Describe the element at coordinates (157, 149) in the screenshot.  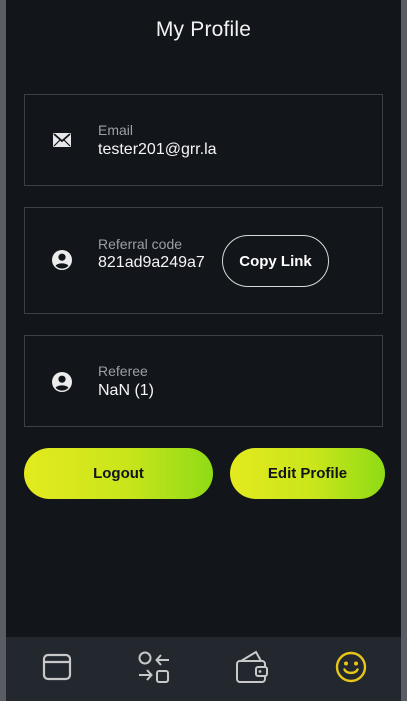
I see `email-value: tester201@grr.la` at that location.